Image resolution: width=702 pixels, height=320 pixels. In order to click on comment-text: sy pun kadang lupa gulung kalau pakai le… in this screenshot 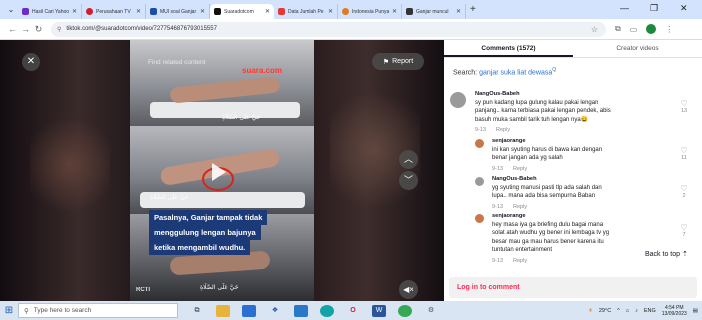, I will do `click(537, 102)`.